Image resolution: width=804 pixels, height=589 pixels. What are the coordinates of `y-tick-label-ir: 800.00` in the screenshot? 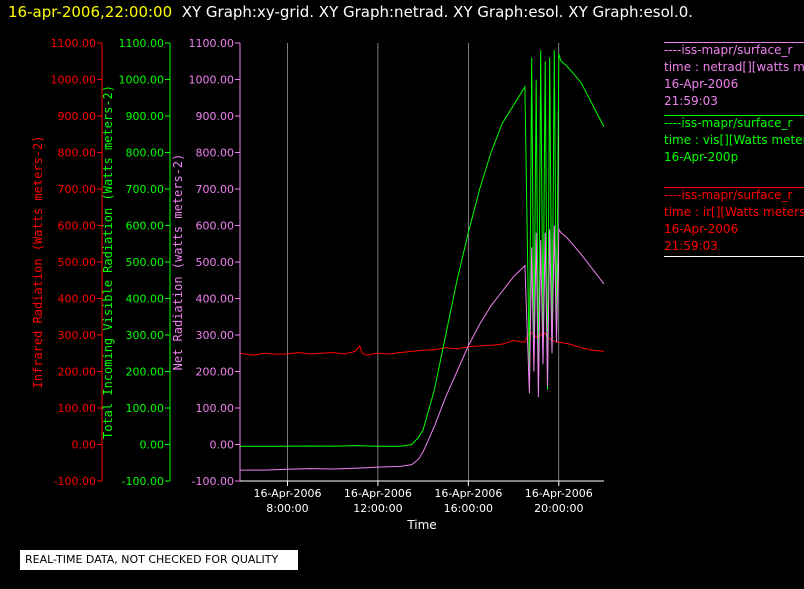 It's located at (77, 153).